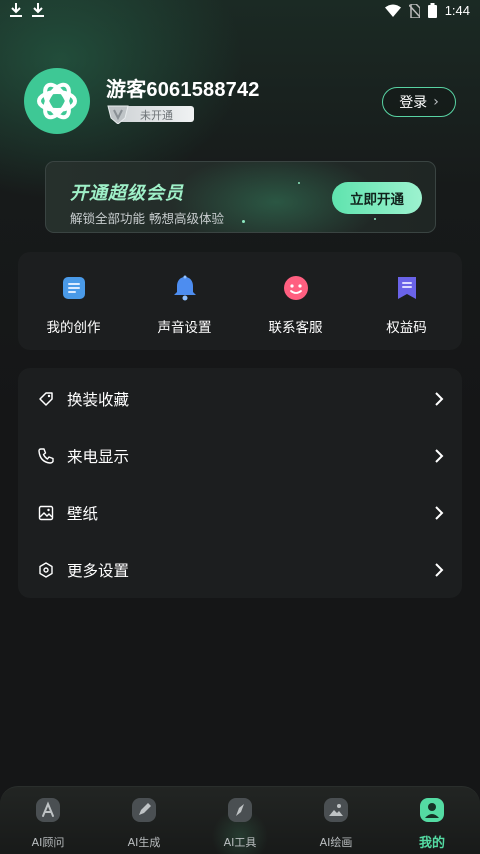 This screenshot has width=480, height=854. What do you see at coordinates (295, 288) in the screenshot?
I see `smile-face-icon` at bounding box center [295, 288].